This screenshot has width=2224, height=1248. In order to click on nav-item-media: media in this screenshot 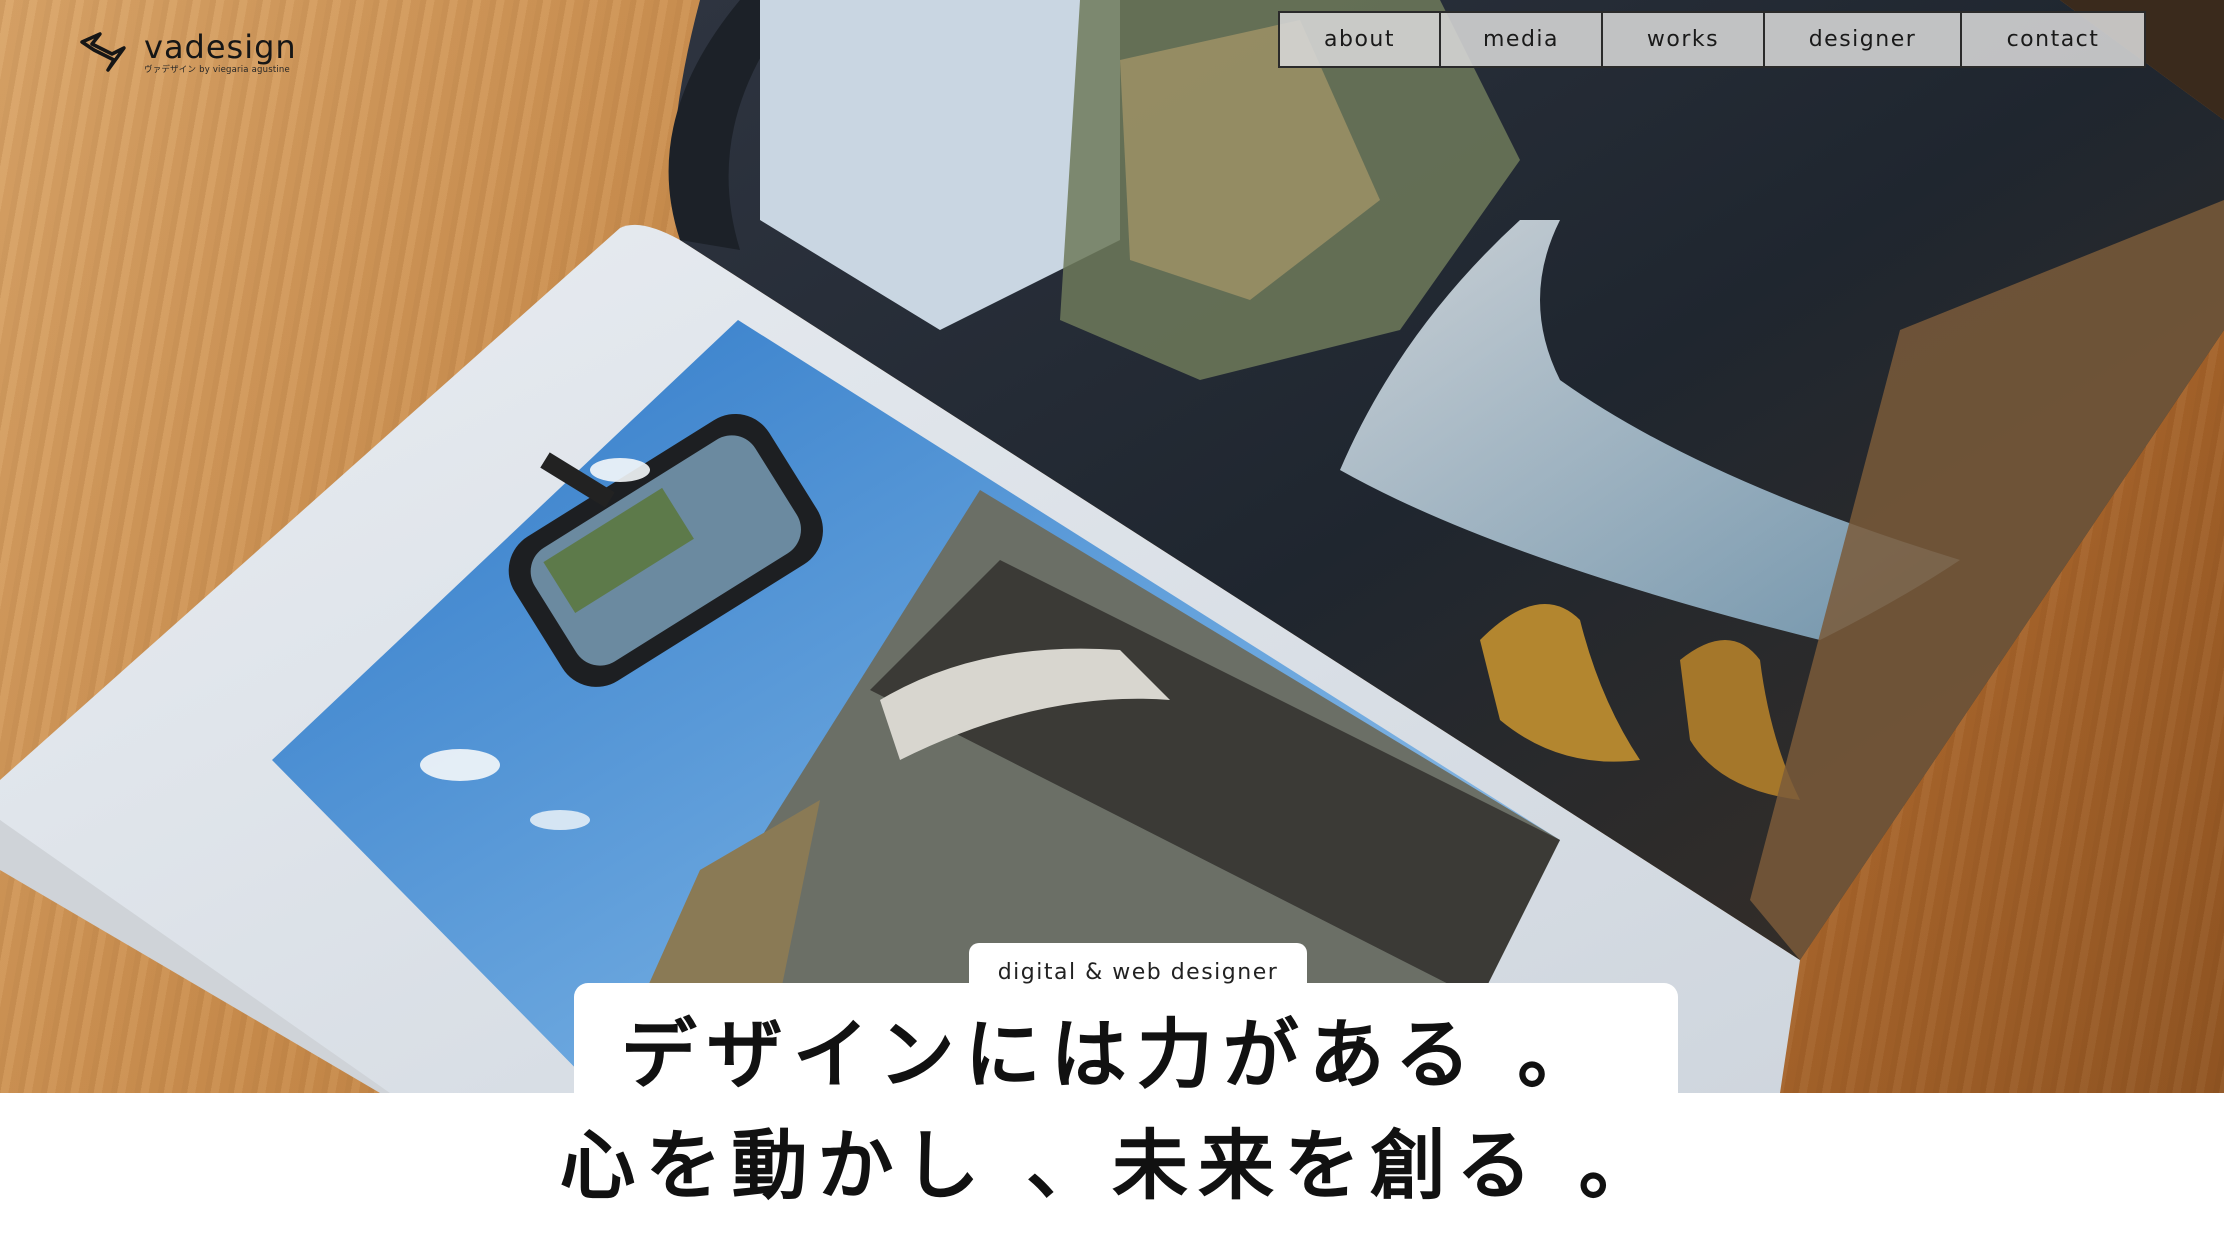, I will do `click(1522, 39)`.